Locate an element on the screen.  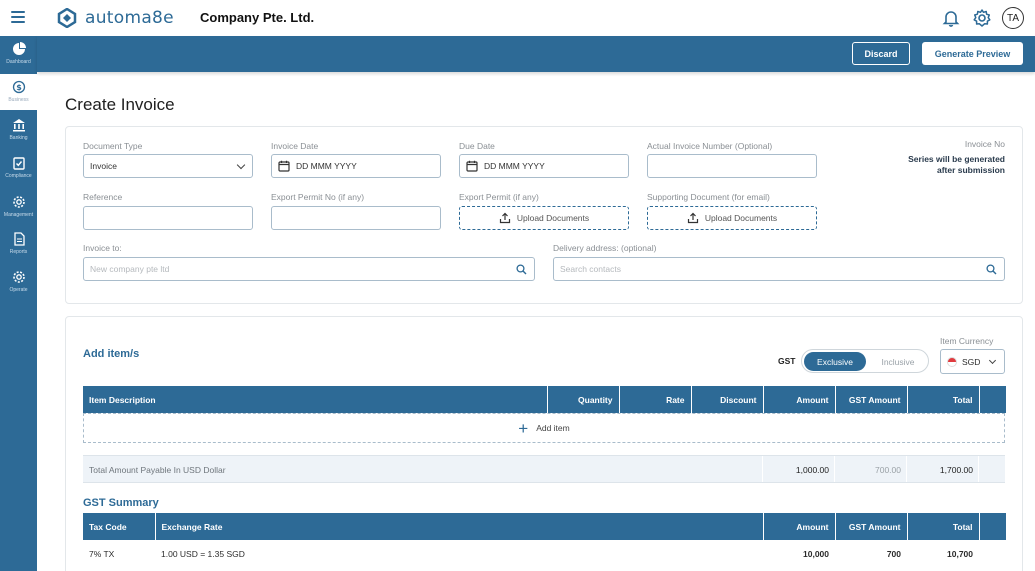
reference-input is located at coordinates (168, 218).